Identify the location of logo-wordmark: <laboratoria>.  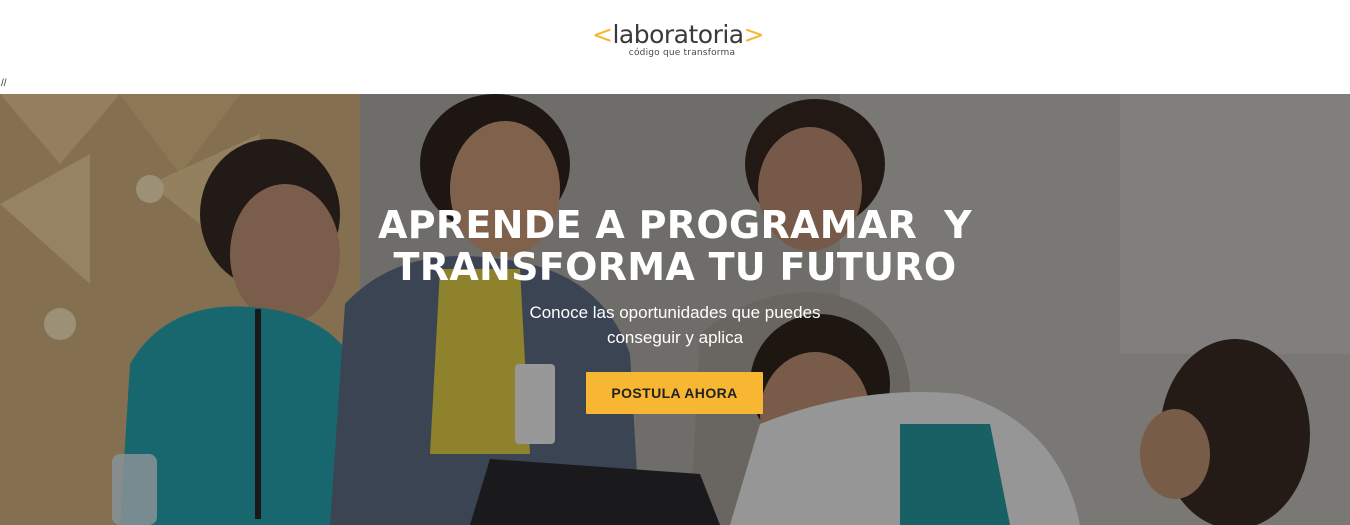
(678, 35).